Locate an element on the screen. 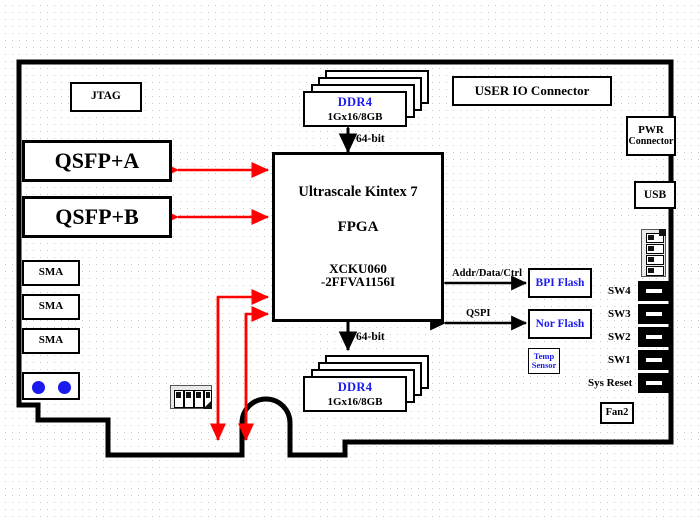 This screenshot has width=700, height=520. ddr4-bottom-bus-label: 64-bit is located at coordinates (370, 337).